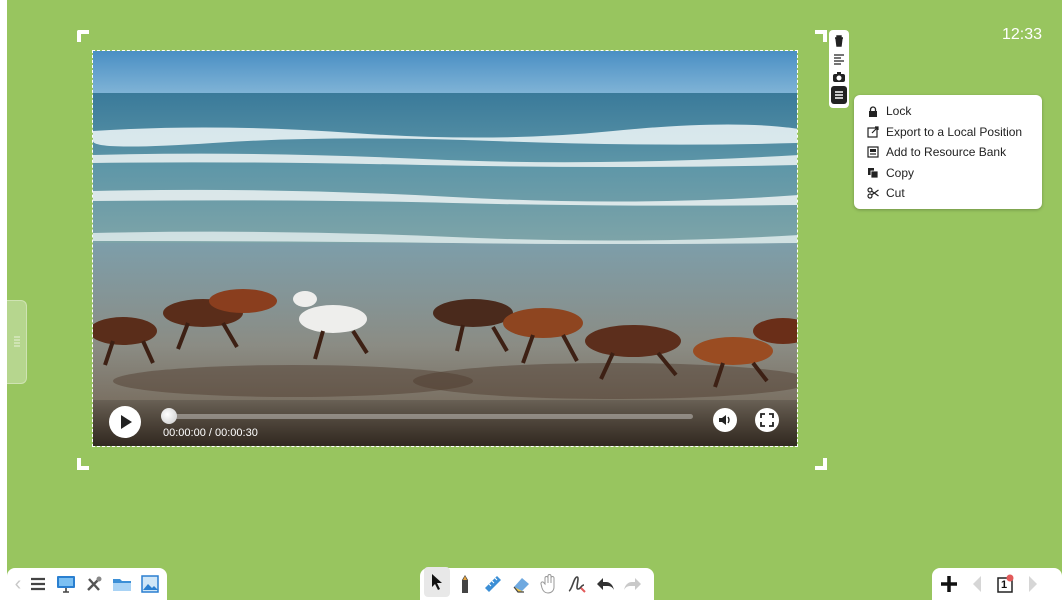 This screenshot has width=1062, height=600. What do you see at coordinates (549, 584) in the screenshot?
I see `hand-icon` at bounding box center [549, 584].